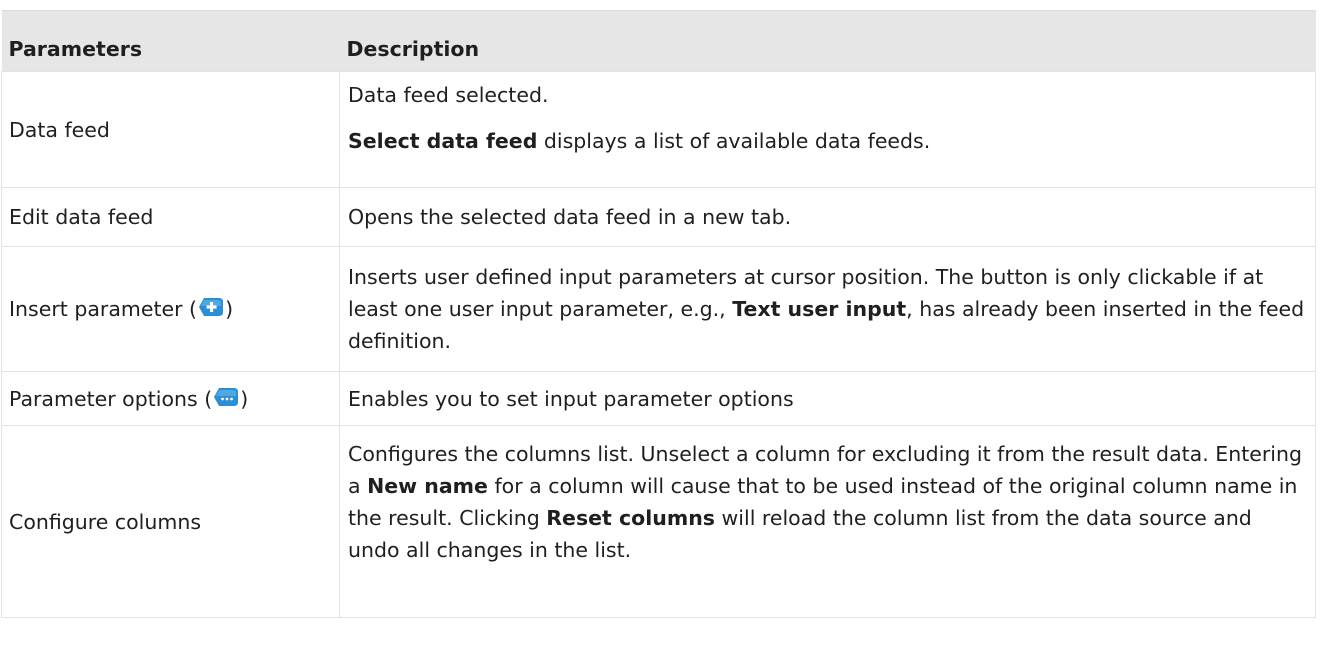 The height and width of the screenshot is (660, 1321). What do you see at coordinates (211, 306) in the screenshot?
I see `add-parameter-icon` at bounding box center [211, 306].